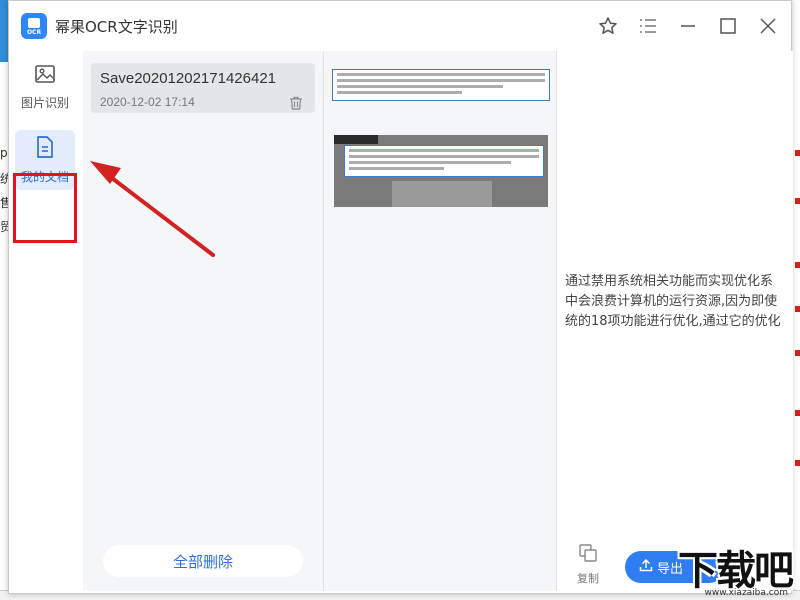 The height and width of the screenshot is (600, 800). I want to click on copy-label: 复制, so click(588, 578).